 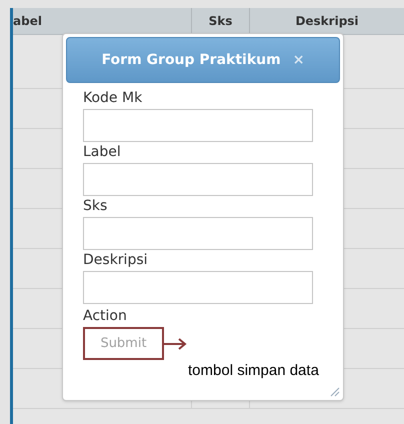 I want to click on resize-handle-icon, so click(x=335, y=392).